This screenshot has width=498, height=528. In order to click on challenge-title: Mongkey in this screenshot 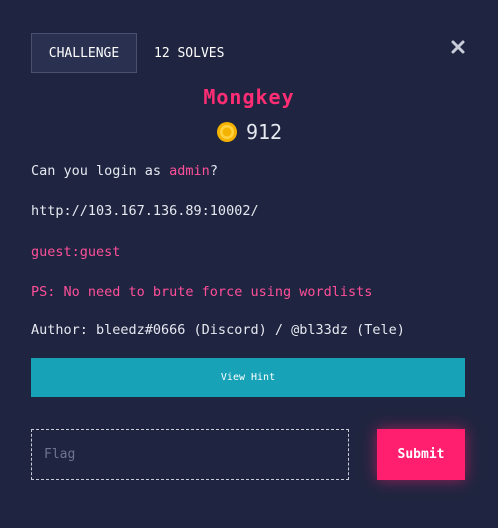, I will do `click(249, 97)`.